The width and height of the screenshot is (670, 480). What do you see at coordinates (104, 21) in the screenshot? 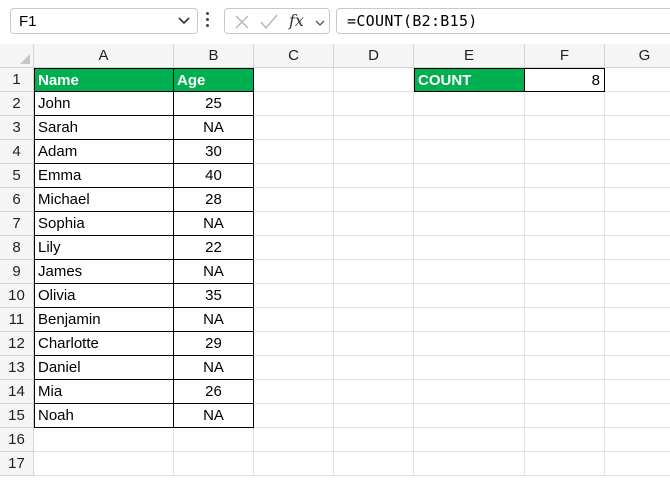
I see `name-box: F1` at bounding box center [104, 21].